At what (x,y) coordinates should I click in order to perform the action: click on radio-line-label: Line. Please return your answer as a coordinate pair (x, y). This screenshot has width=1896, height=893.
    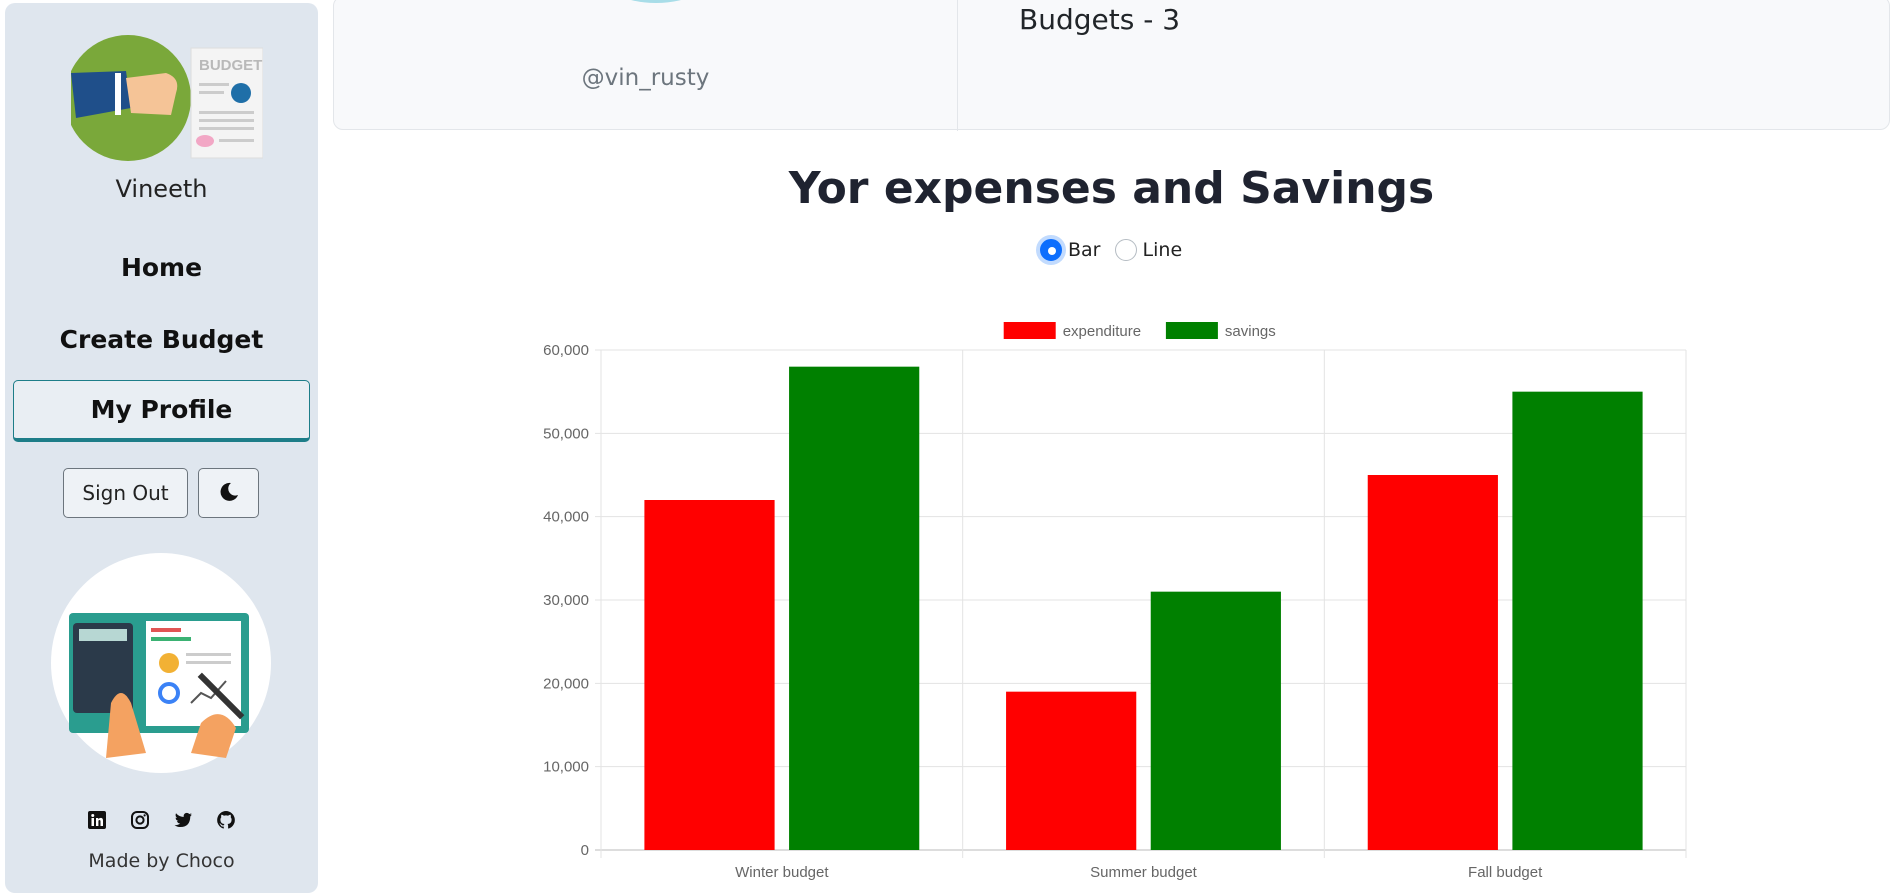
    Looking at the image, I should click on (1162, 249).